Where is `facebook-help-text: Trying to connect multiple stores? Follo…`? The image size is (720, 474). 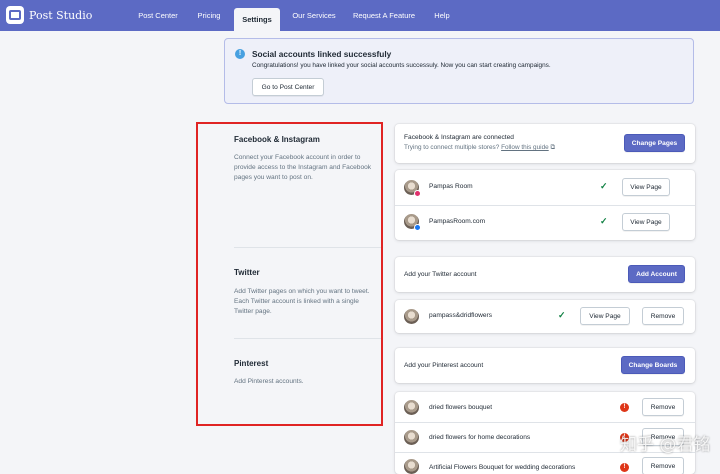 facebook-help-text: Trying to connect multiple stores? Follo… is located at coordinates (479, 148).